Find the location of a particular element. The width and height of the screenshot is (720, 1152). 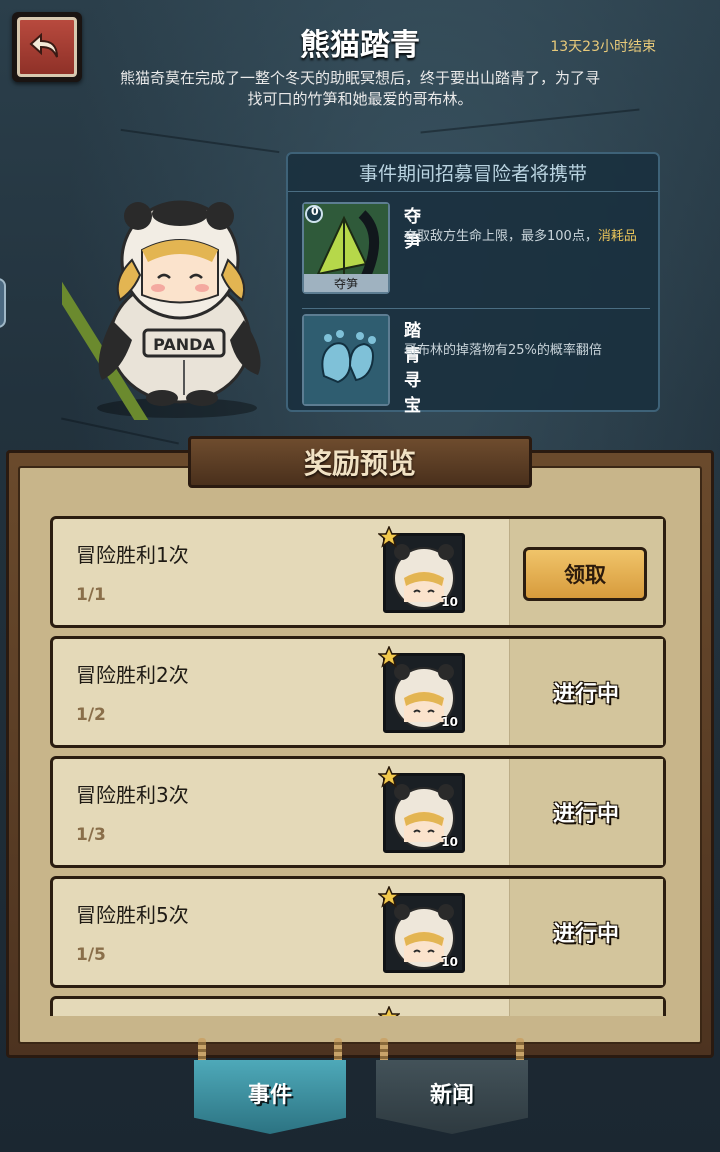

tab-event-label: 事件 is located at coordinates (269, 1095).